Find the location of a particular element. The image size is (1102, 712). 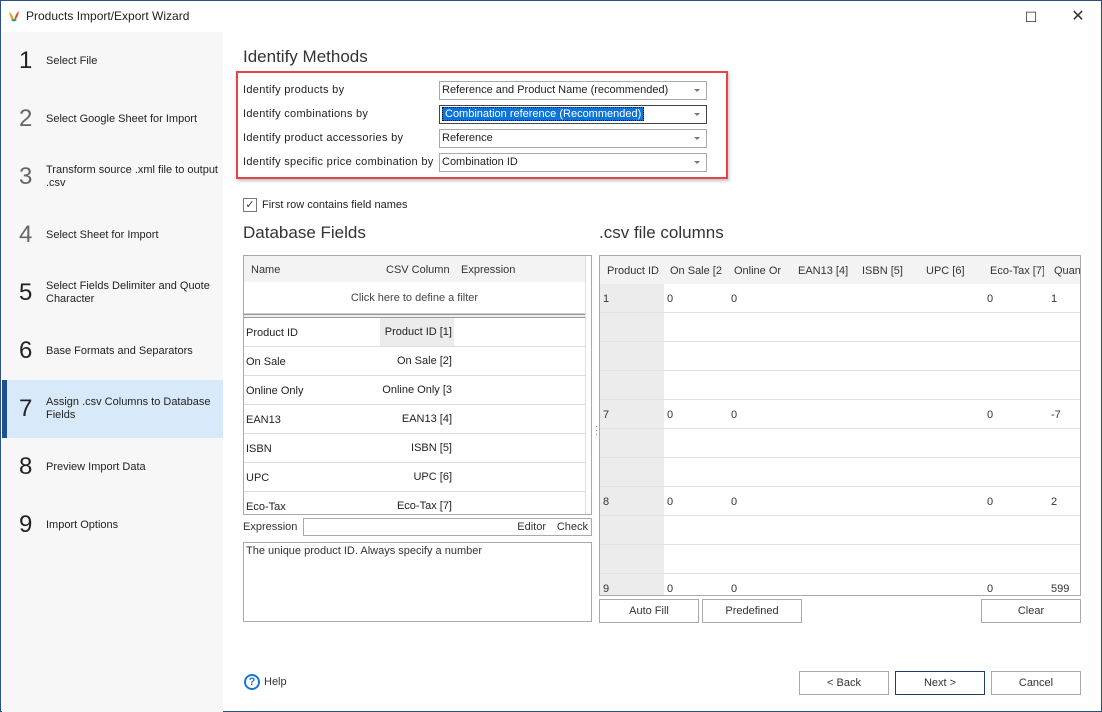

maximize-icon: ☐ is located at coordinates (1031, 17).